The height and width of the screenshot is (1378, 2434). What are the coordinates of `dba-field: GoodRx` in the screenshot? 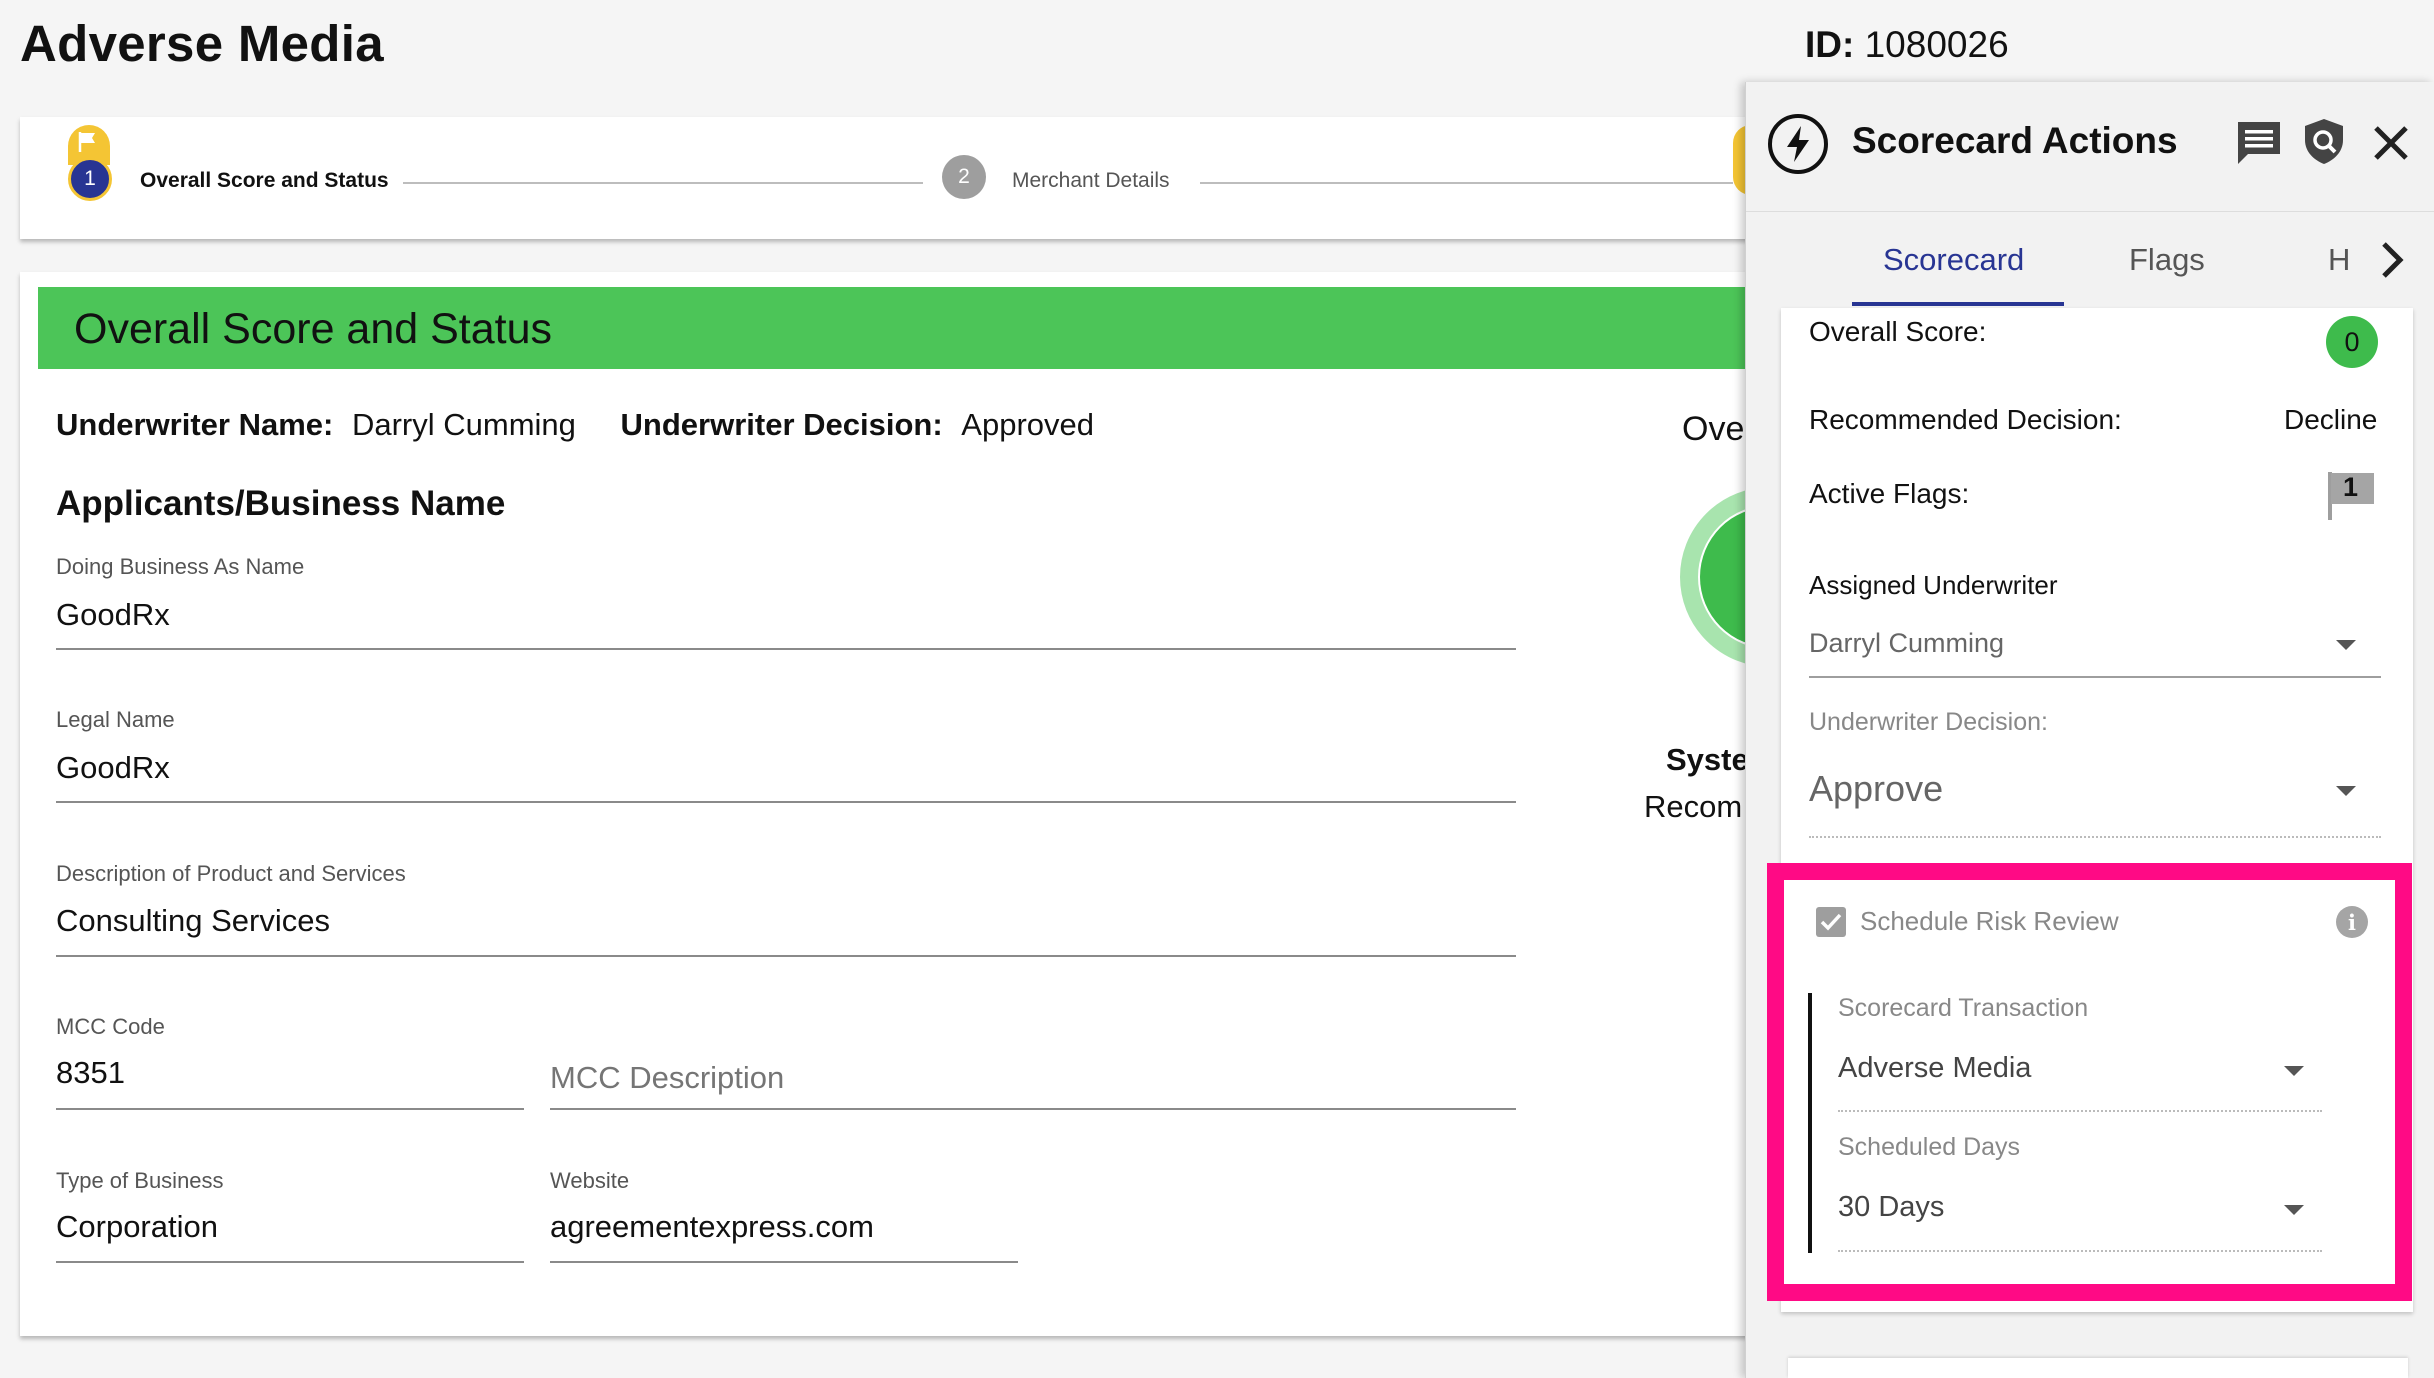 It's located at (113, 615).